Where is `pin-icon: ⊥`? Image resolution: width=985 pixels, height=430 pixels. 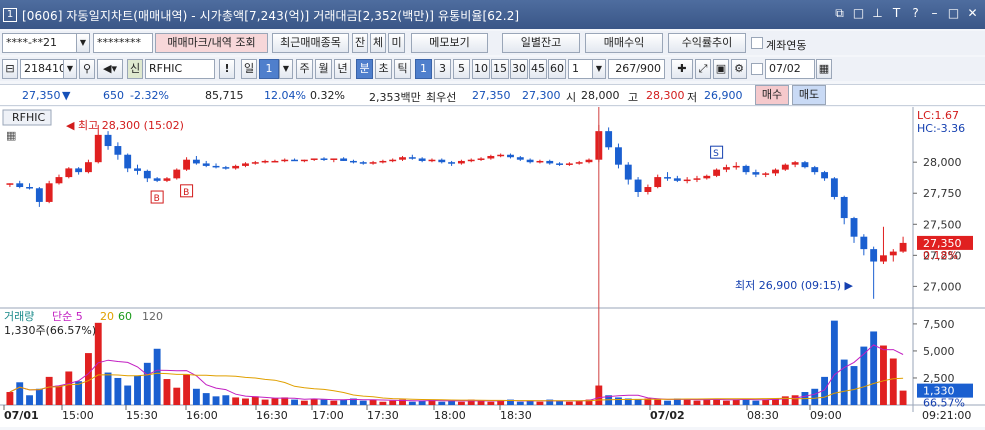 pin-icon: ⊥ is located at coordinates (877, 13).